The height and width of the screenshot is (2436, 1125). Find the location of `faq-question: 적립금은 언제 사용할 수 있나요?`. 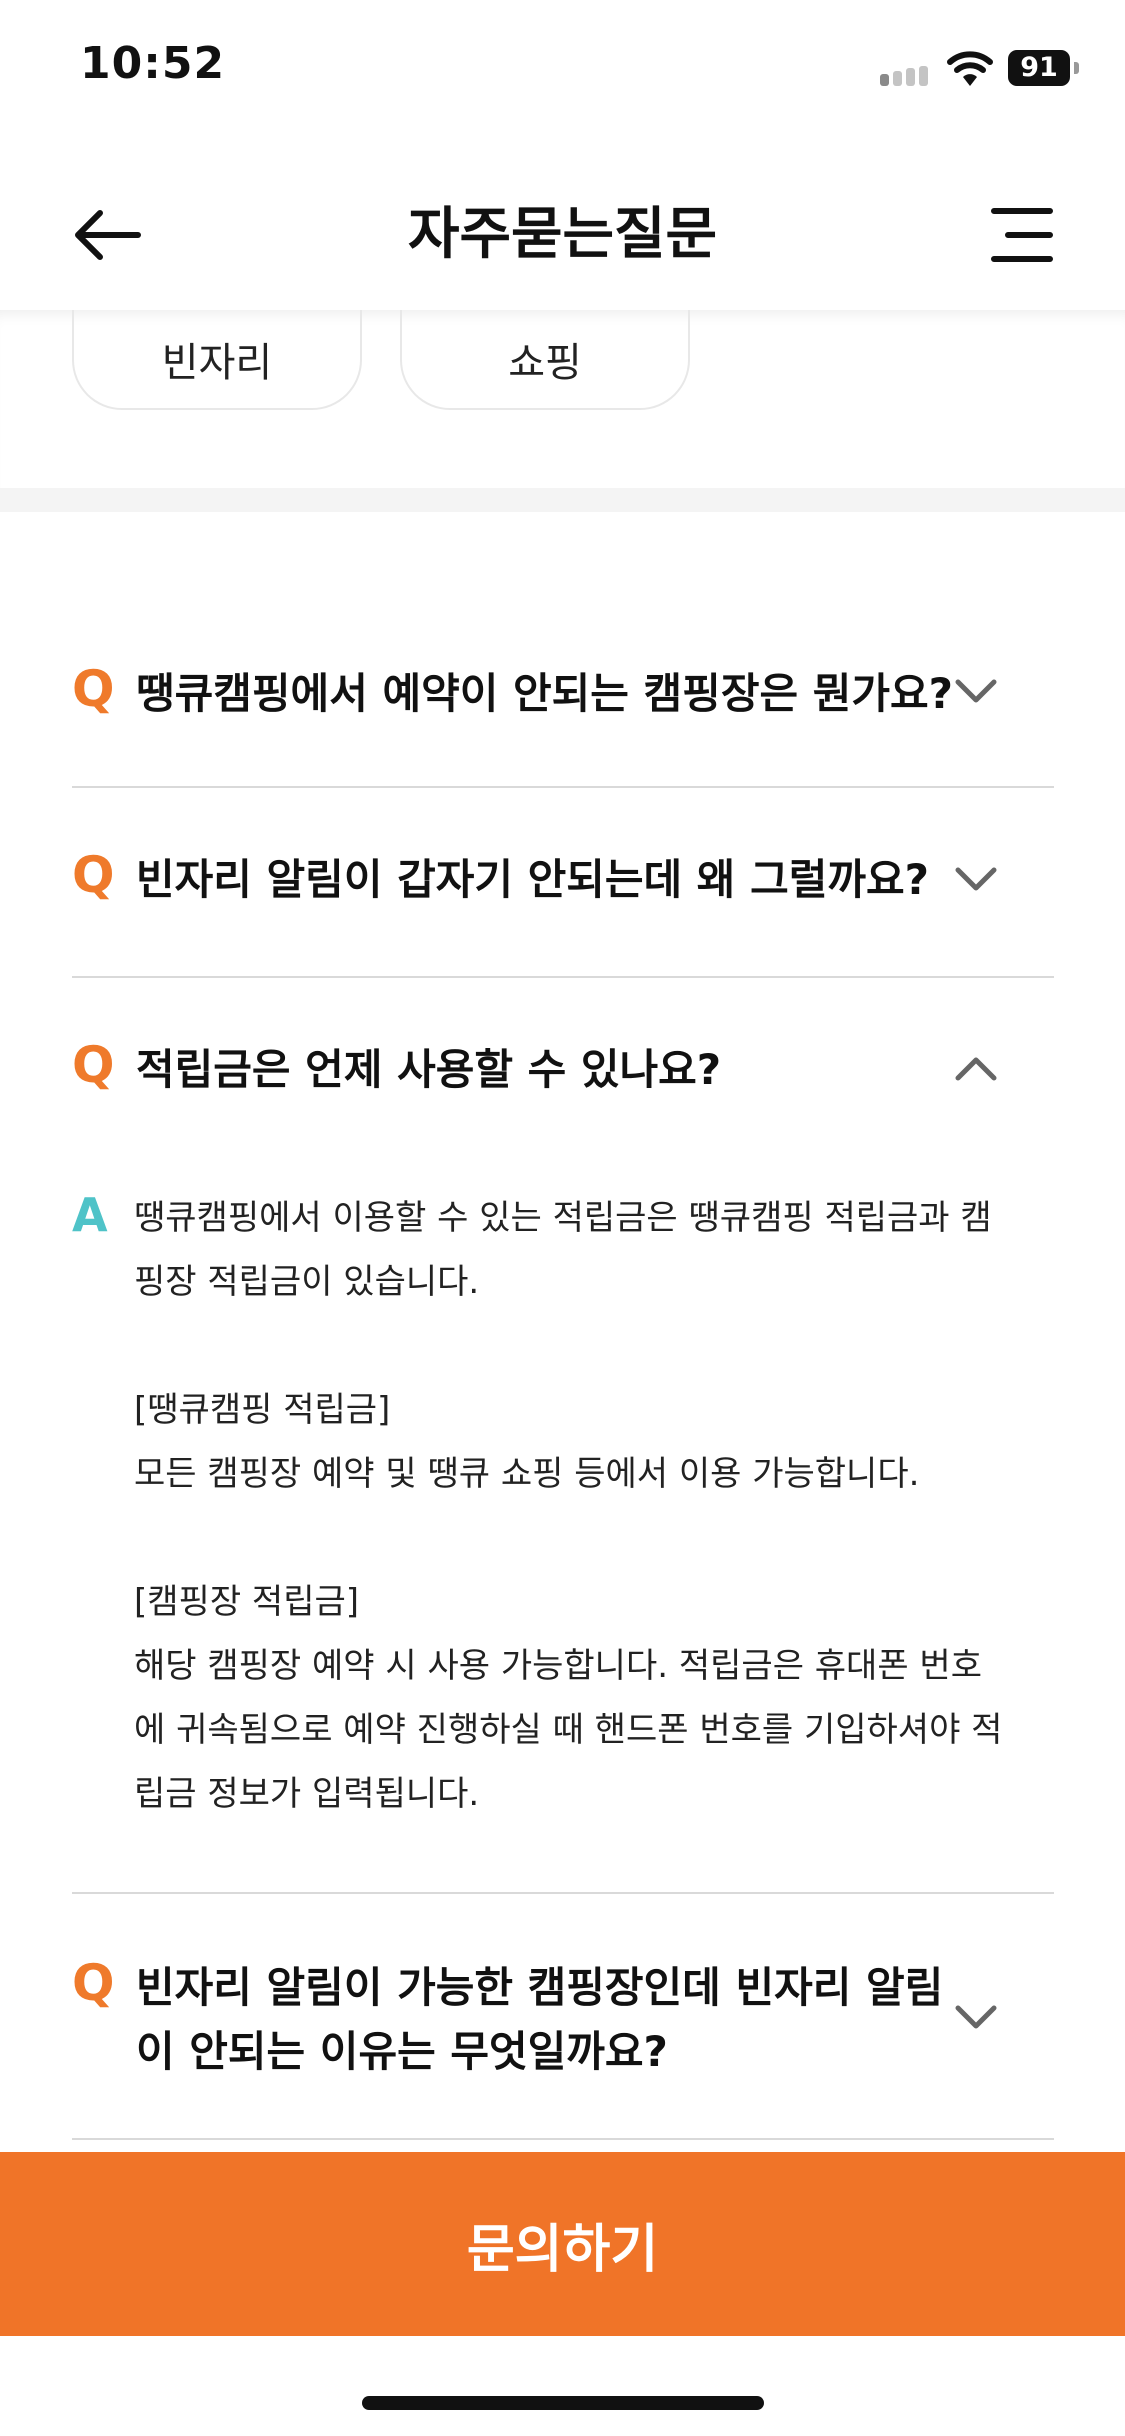

faq-question: 적립금은 언제 사용할 수 있나요? is located at coordinates (429, 1069).